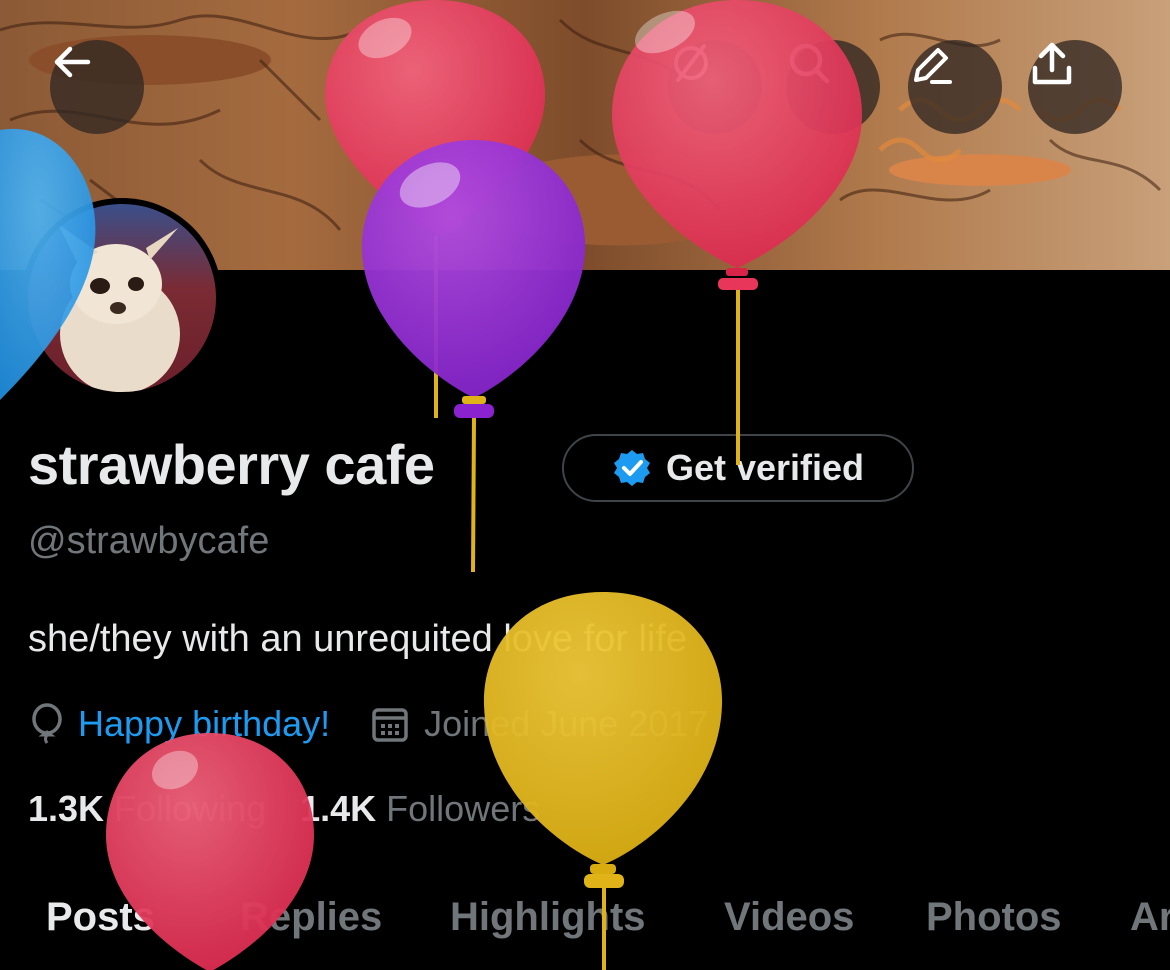 The height and width of the screenshot is (970, 1170). What do you see at coordinates (66, 808) in the screenshot?
I see `following-count: 1.3K` at bounding box center [66, 808].